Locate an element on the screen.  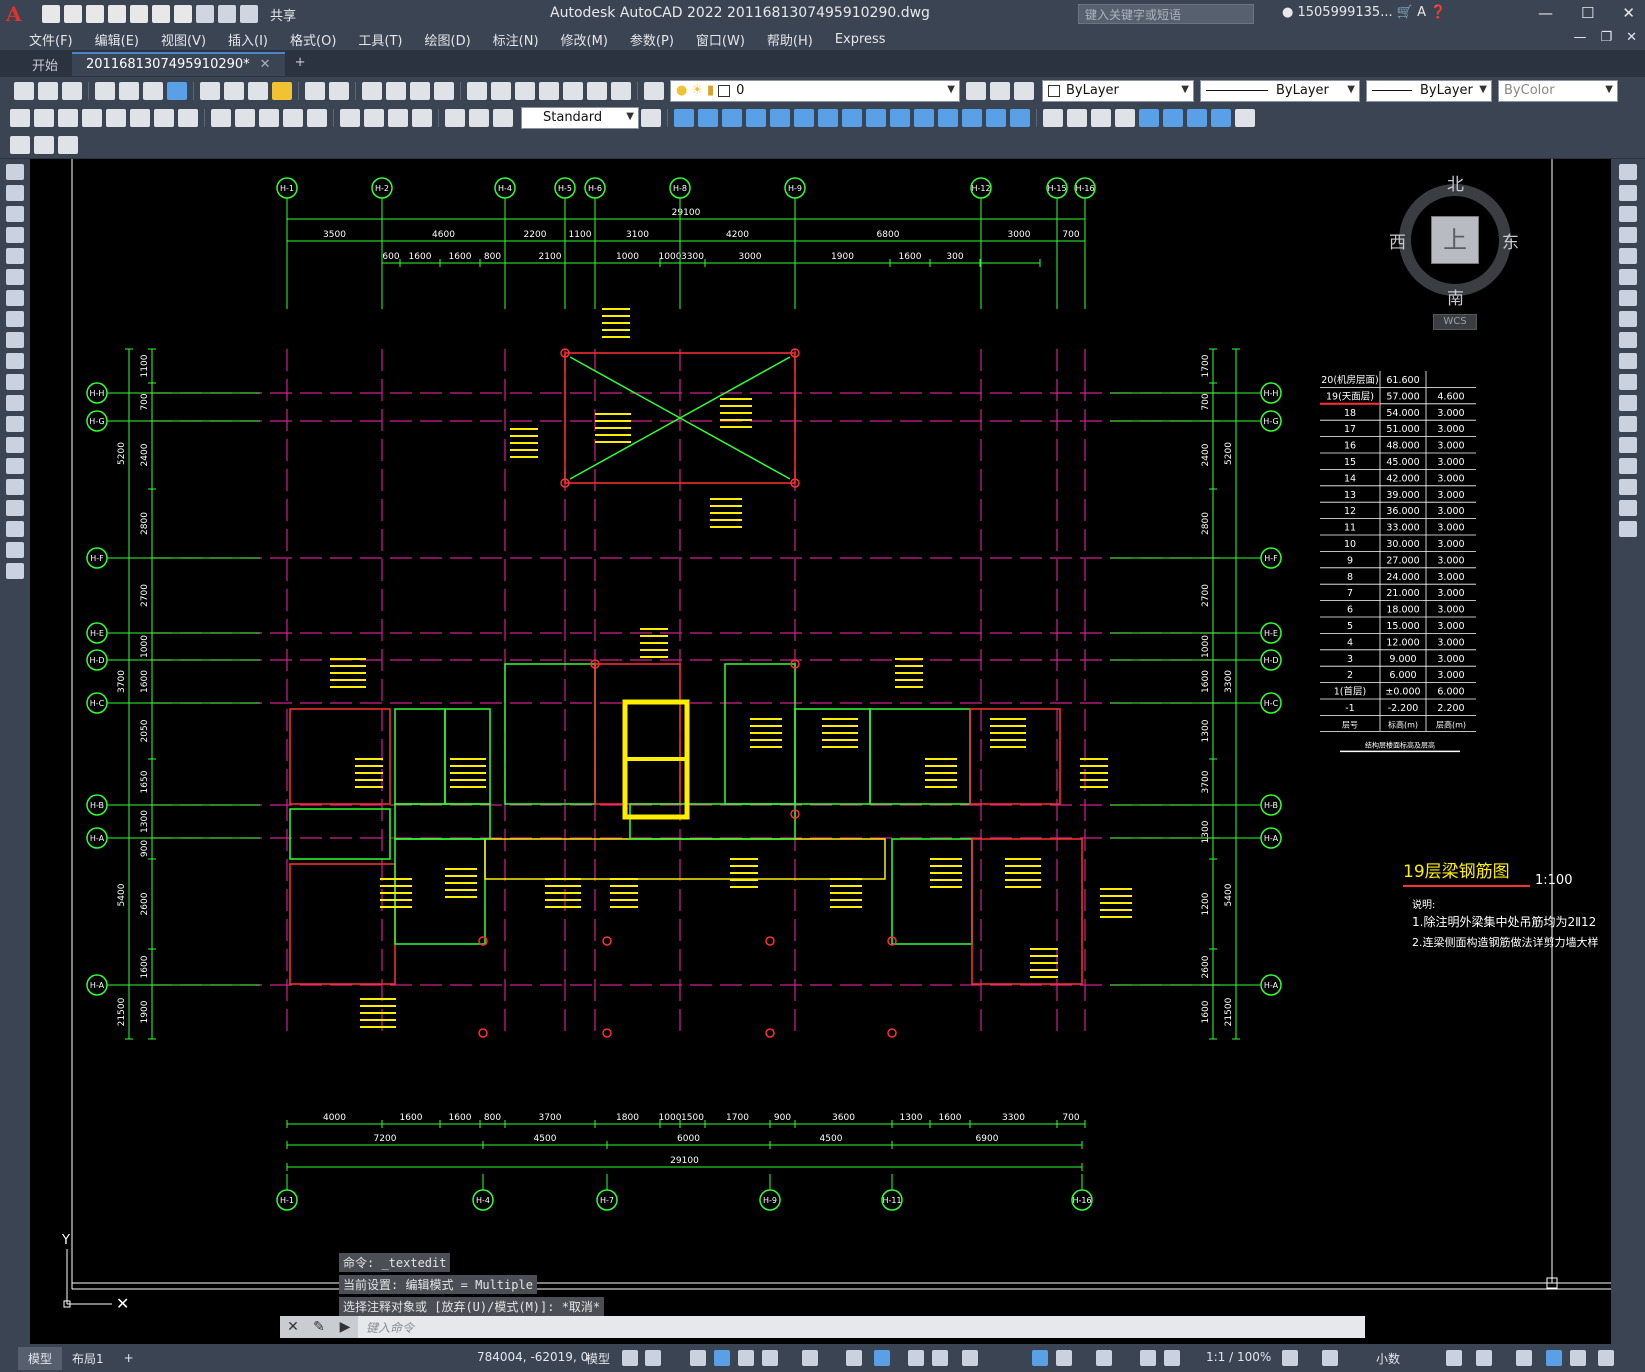
lock-ui-icon is located at coordinates (1484, 1358).